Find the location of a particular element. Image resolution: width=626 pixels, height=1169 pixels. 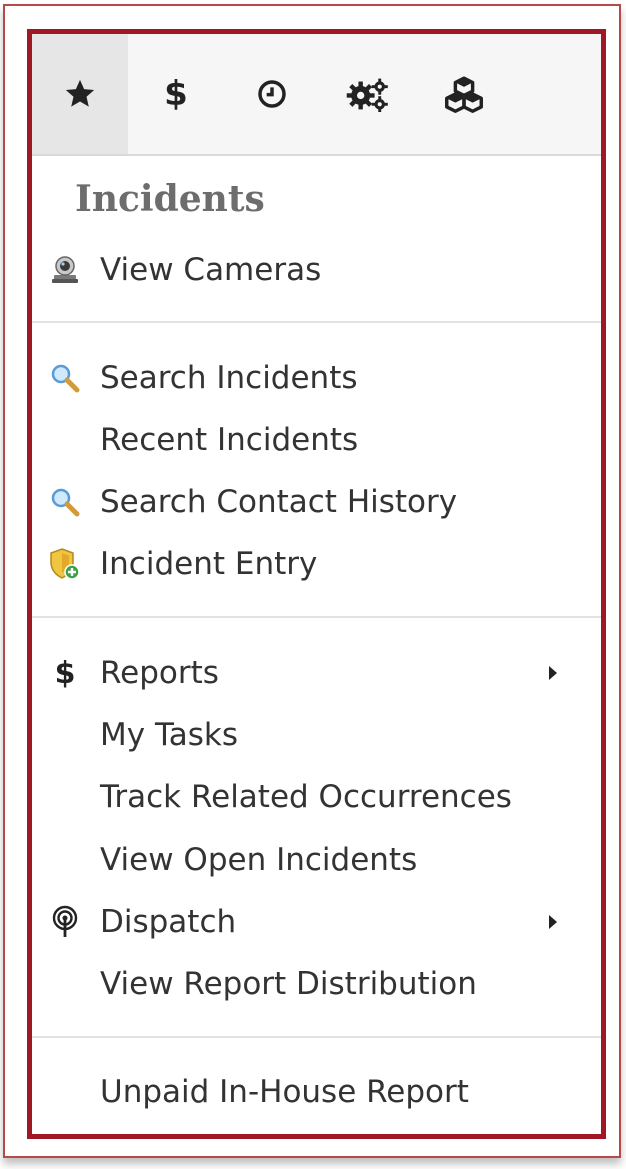

menu-item-recent-incidents: Recent Incidents is located at coordinates (316, 440).